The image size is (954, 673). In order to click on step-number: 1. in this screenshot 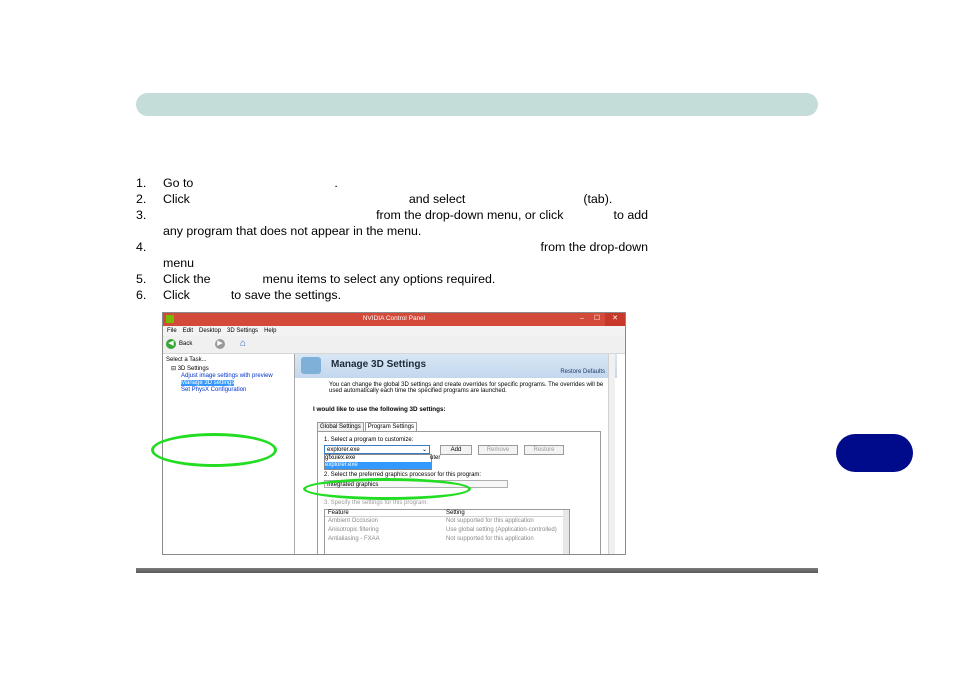, I will do `click(141, 183)`.